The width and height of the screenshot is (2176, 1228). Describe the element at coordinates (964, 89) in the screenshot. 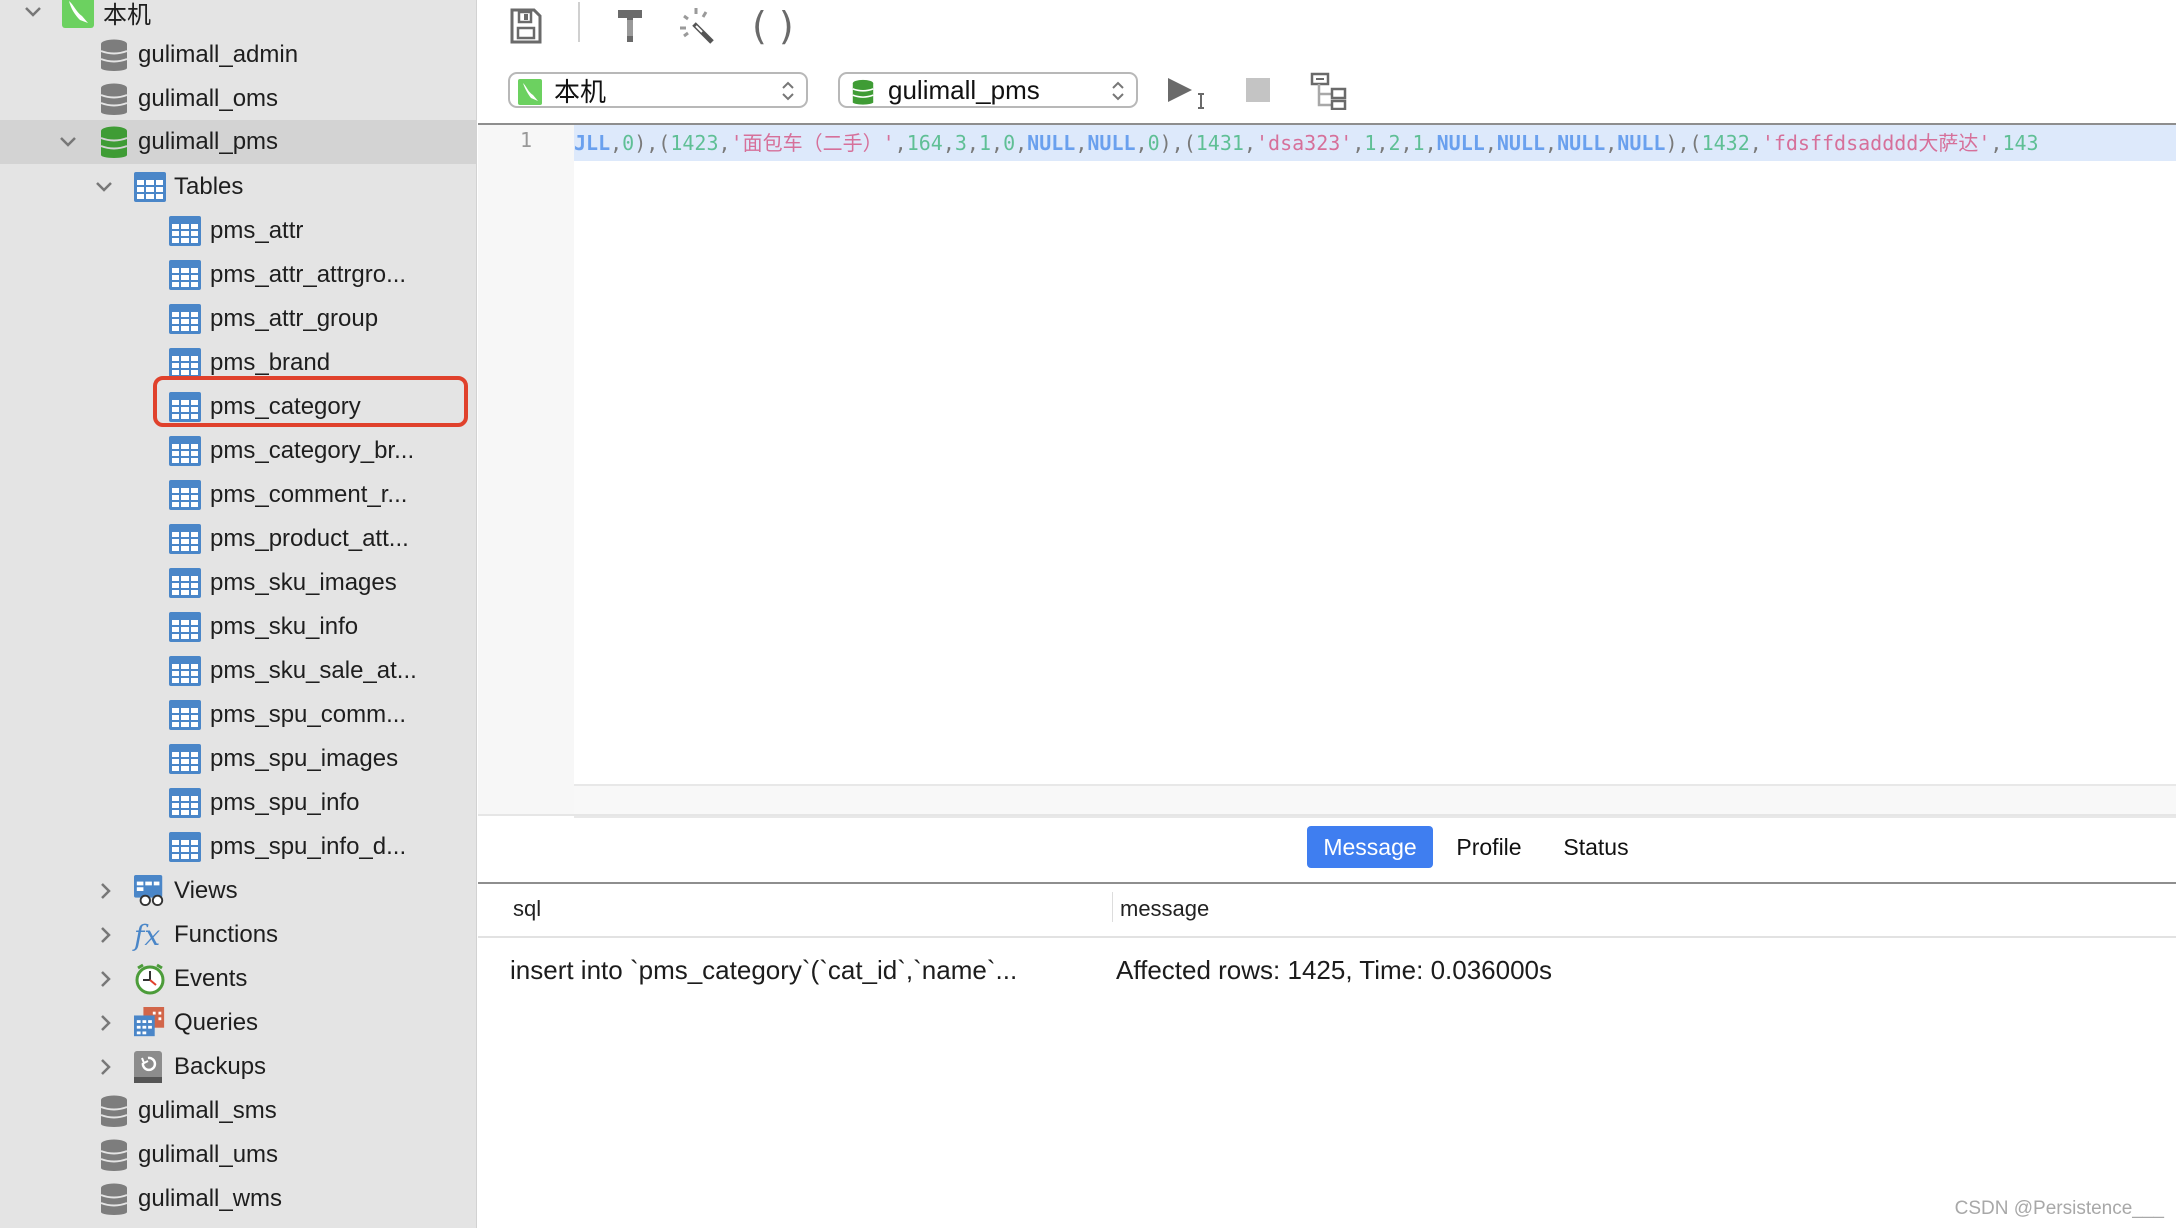

I see `database-select-value: gulimall_pms` at that location.